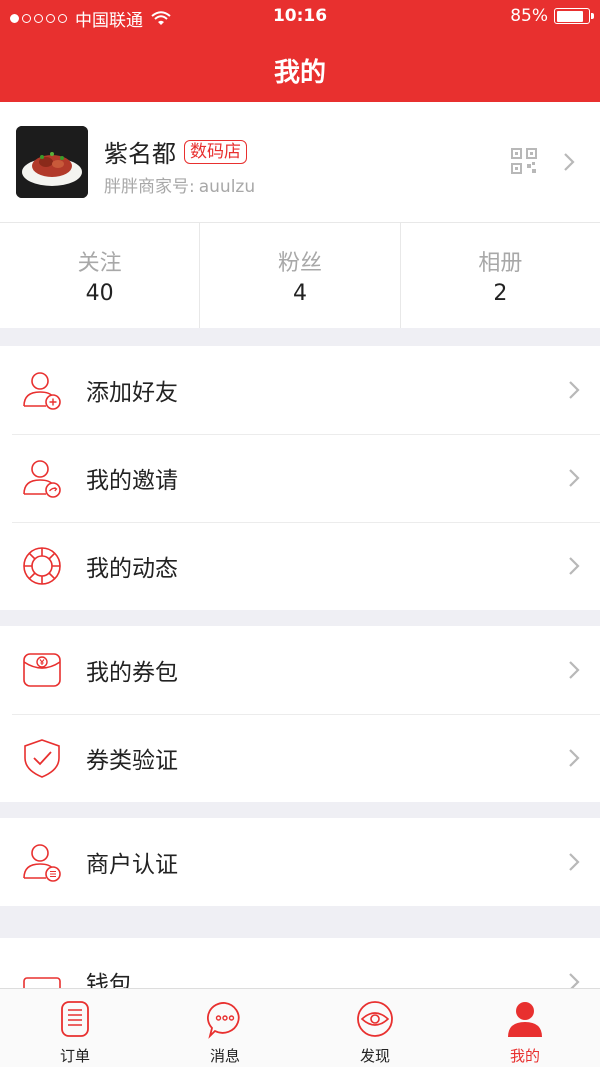  What do you see at coordinates (132, 865) in the screenshot?
I see `menu-label: 商户认证` at bounding box center [132, 865].